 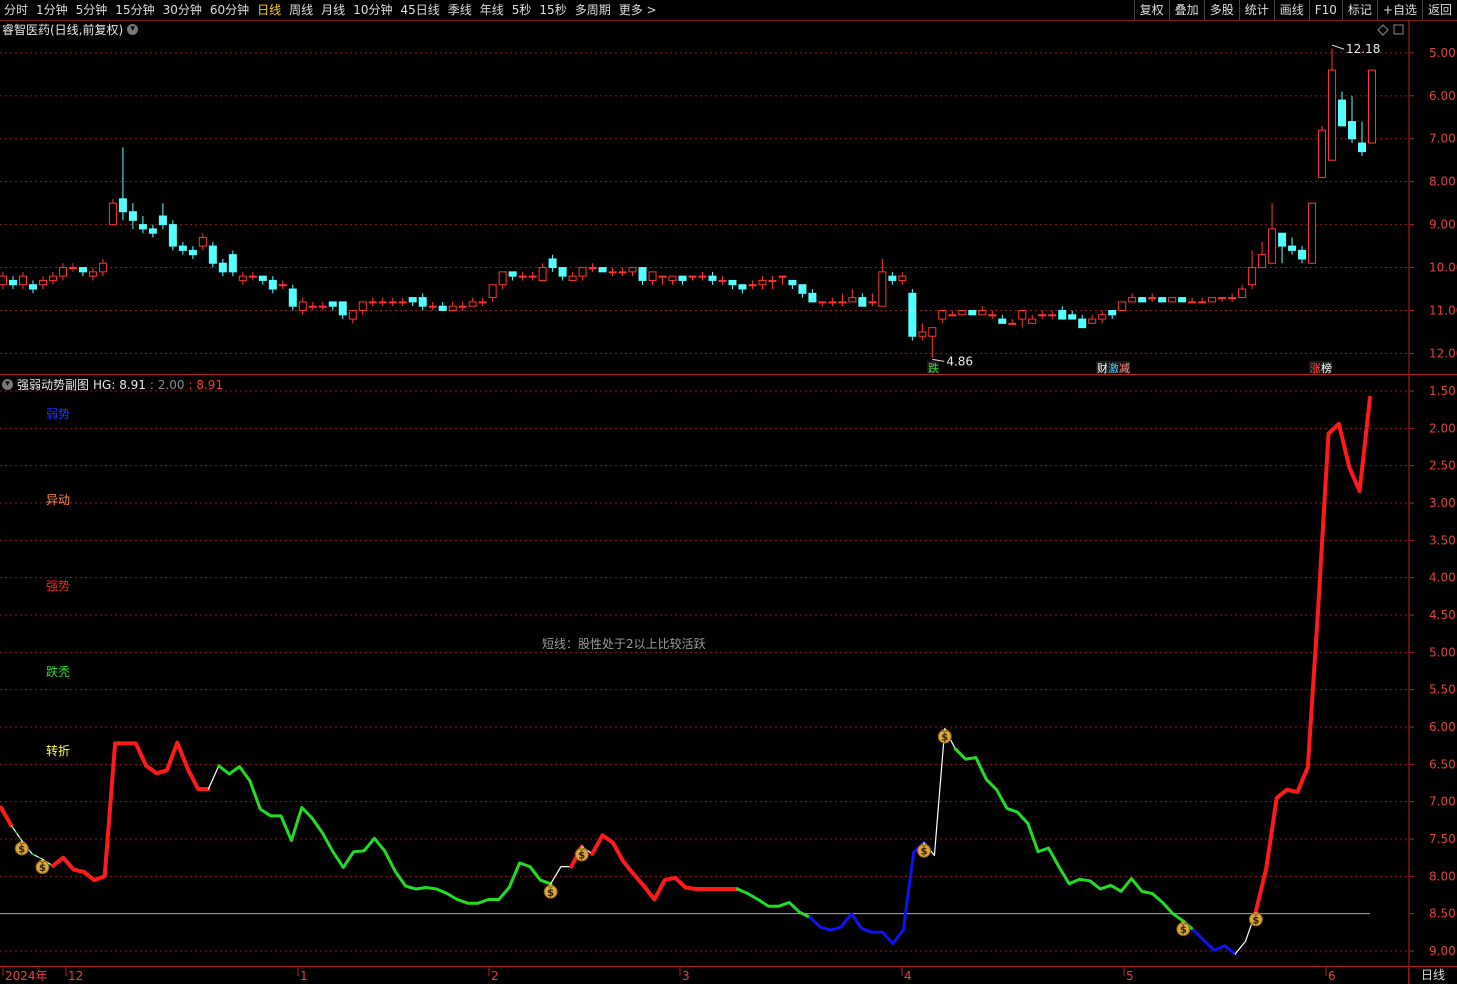 What do you see at coordinates (58, 750) in the screenshot?
I see `legend-turn: 转折` at bounding box center [58, 750].